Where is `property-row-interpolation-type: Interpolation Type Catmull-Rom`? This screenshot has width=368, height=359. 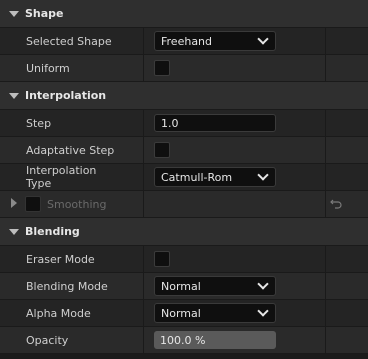
property-row-interpolation-type: Interpolation Type Catmull-Rom is located at coordinates (184, 177).